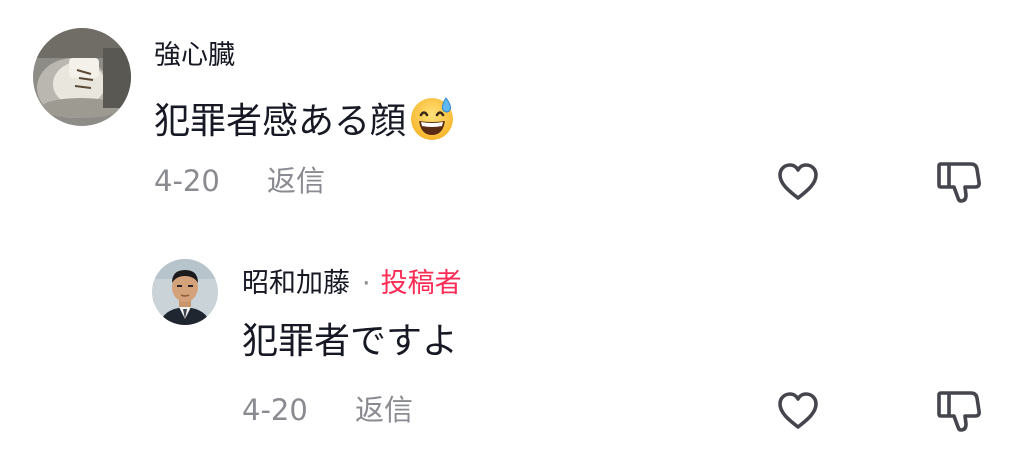 The height and width of the screenshot is (451, 1024). I want to click on reply-text: 犯罪者ですよ, so click(350, 342).